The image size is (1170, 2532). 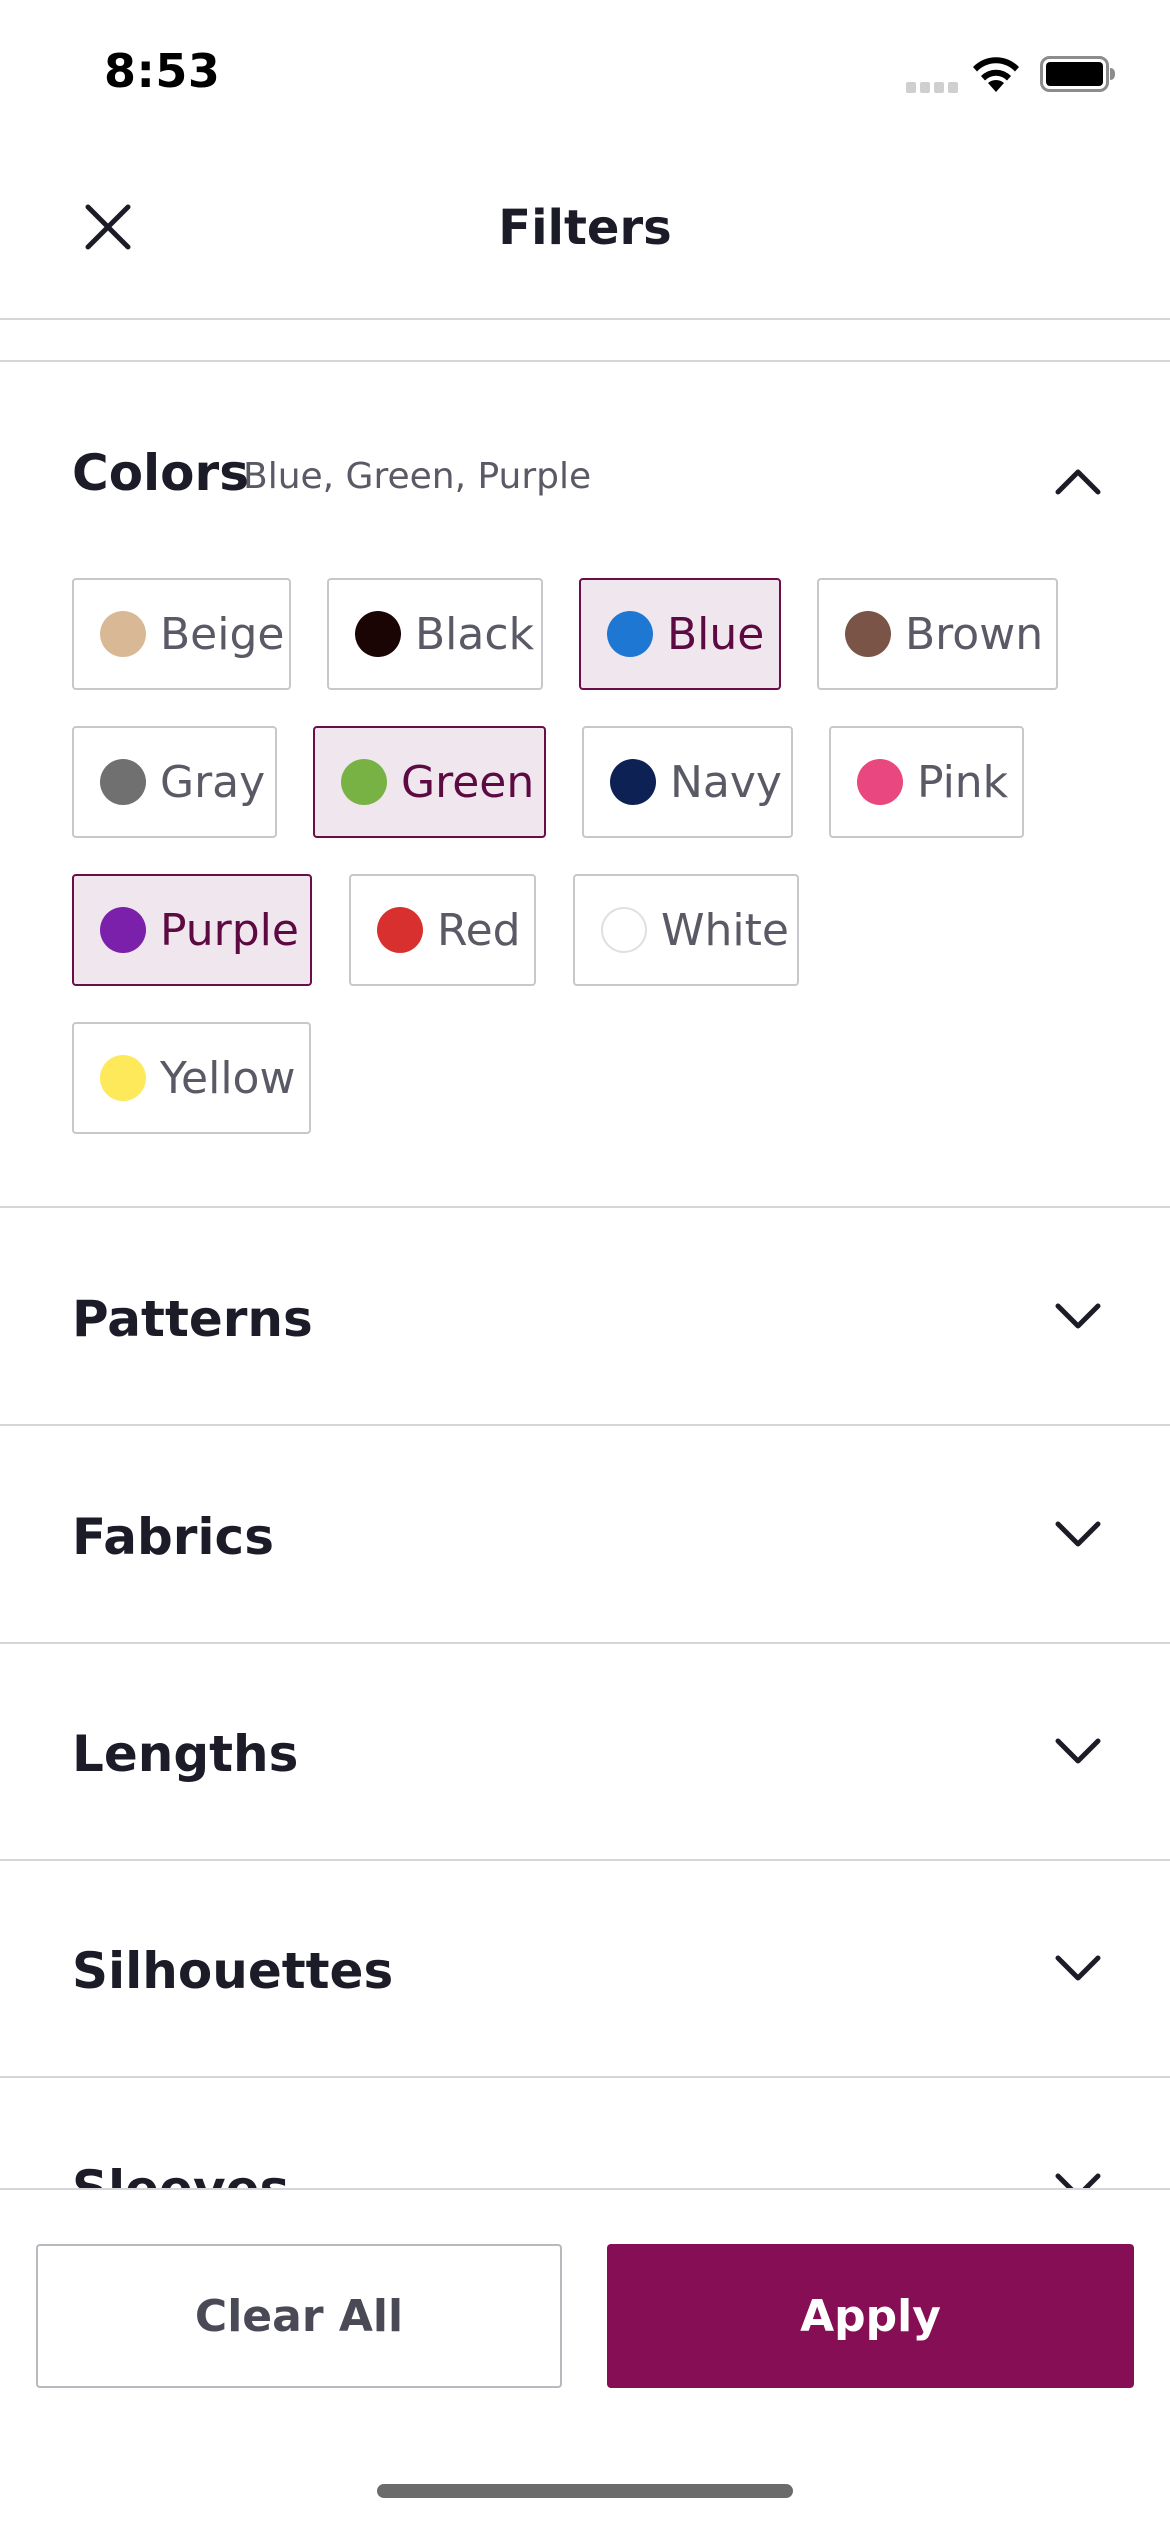 What do you see at coordinates (585, 1969) in the screenshot?
I see `silhouettes-section: Silhouettes` at bounding box center [585, 1969].